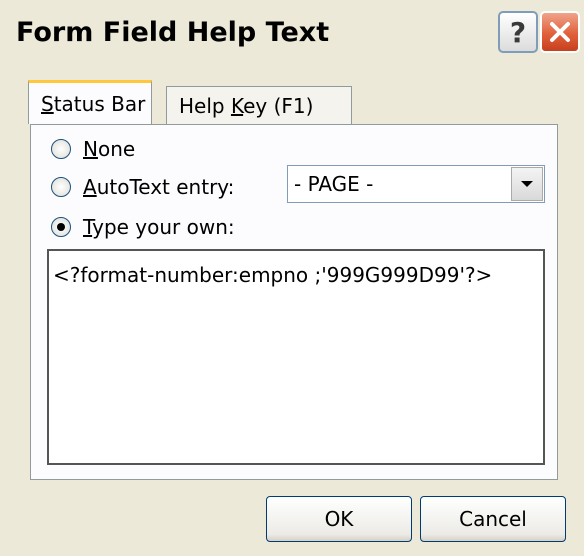 The width and height of the screenshot is (584, 556). I want to click on close-icon, so click(560, 32).